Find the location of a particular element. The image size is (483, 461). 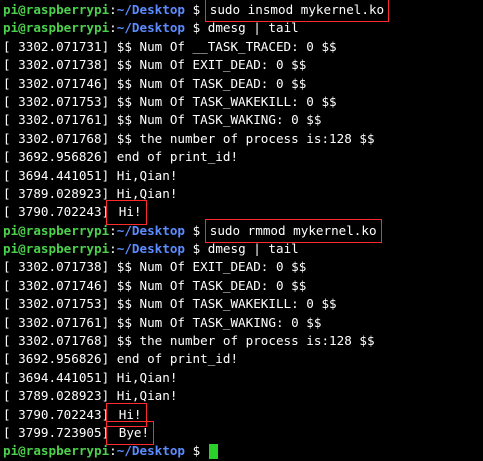

log-message: $$ Num Of __TASK_TRACED: 0 $$ is located at coordinates (223, 46).